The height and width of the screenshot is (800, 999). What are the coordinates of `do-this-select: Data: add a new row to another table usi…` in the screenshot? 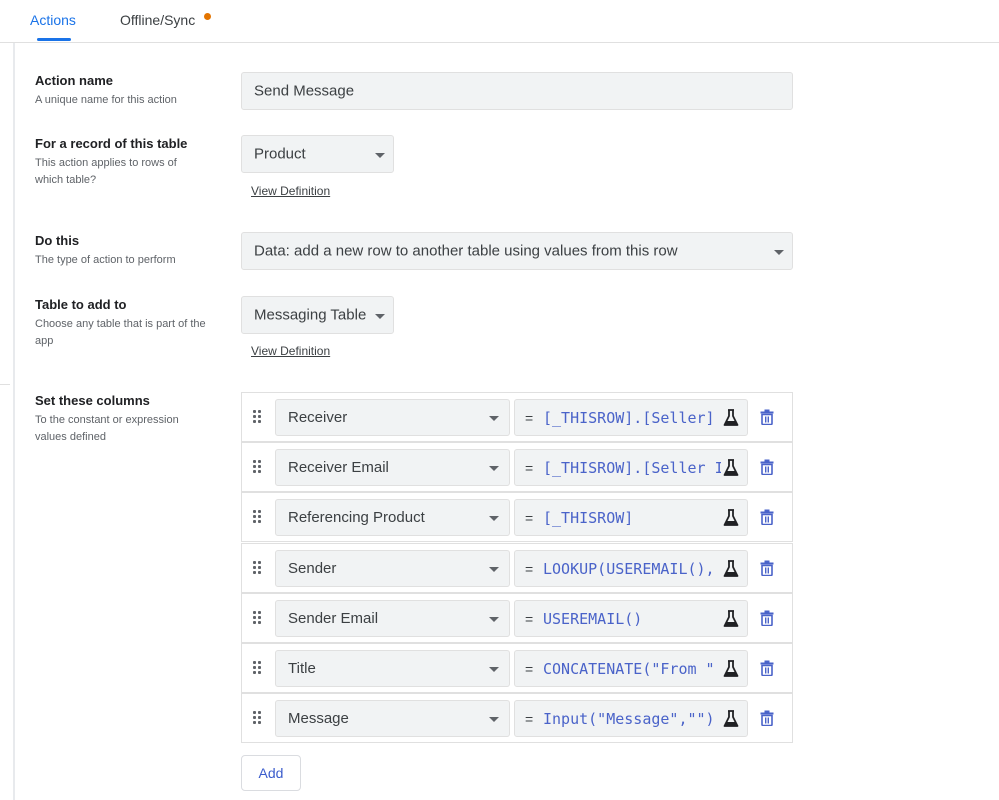 It's located at (517, 251).